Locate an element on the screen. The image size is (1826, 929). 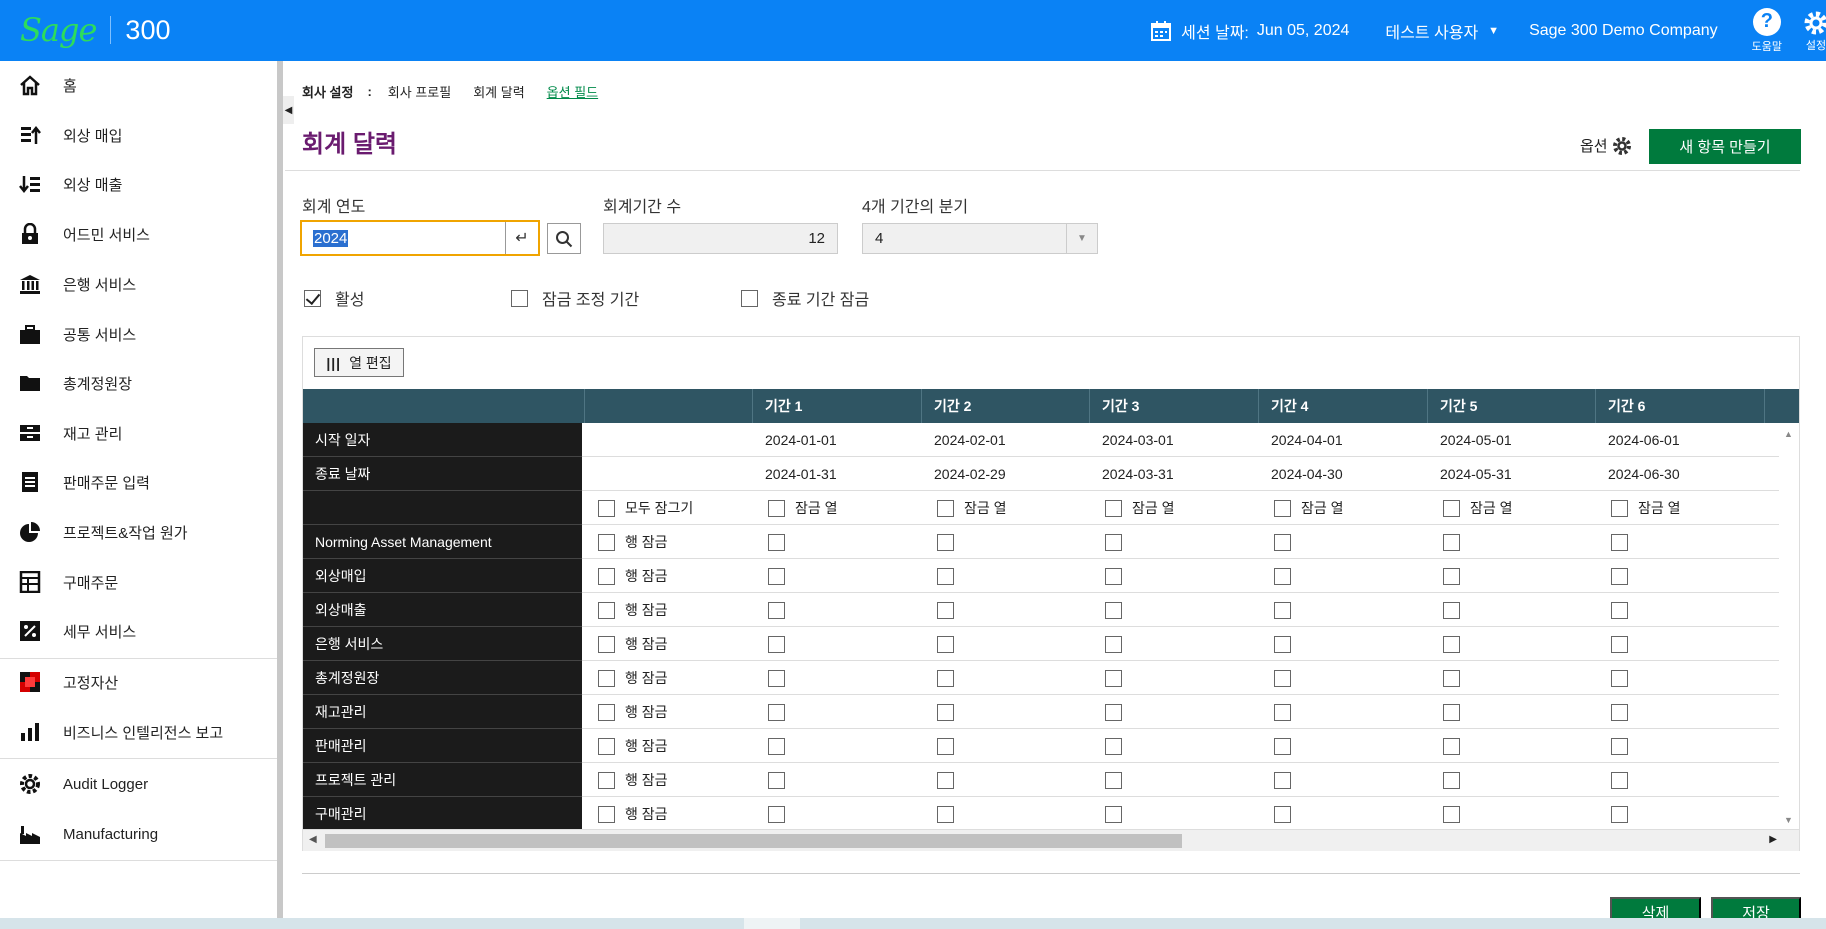
sidebar-item-purchase: 구매주문 is located at coordinates (138, 582).